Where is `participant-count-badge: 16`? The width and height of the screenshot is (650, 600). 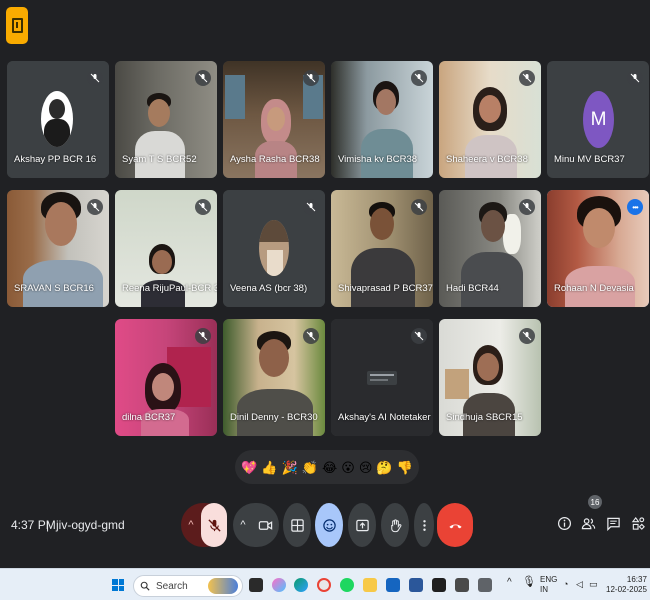 participant-count-badge: 16 is located at coordinates (595, 502).